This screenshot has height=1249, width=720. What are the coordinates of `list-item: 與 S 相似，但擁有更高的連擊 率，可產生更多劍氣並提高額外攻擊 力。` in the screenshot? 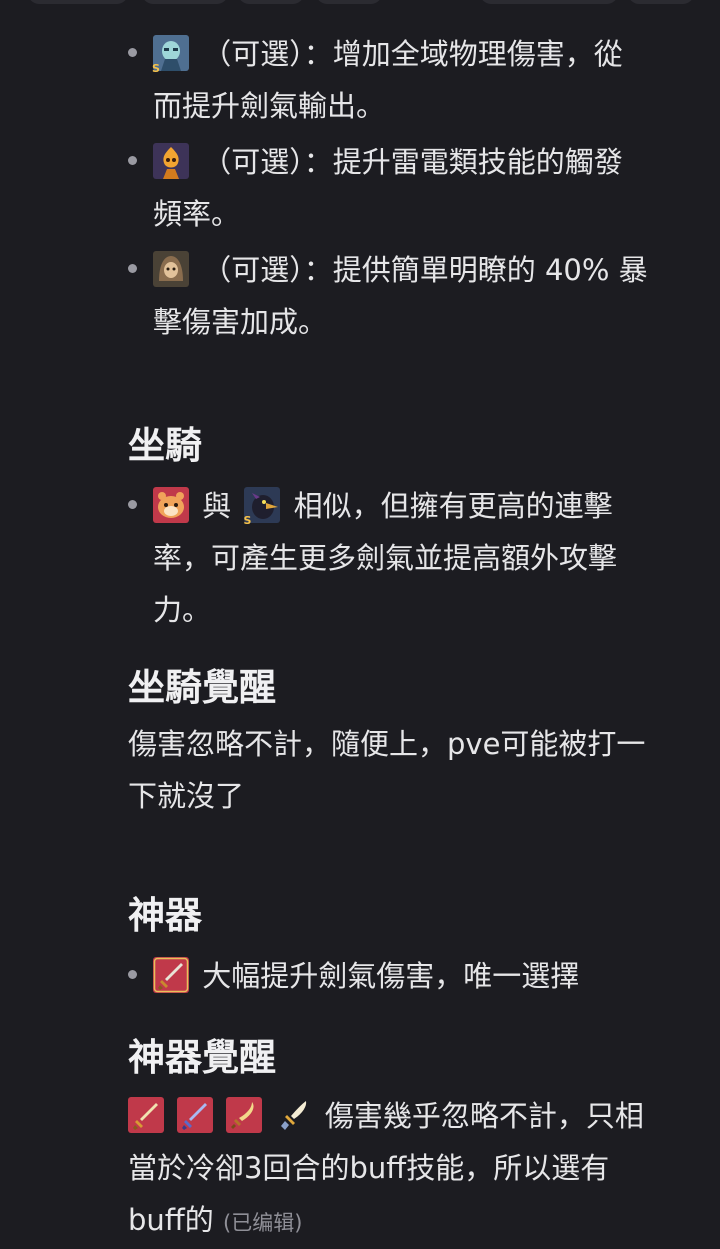 It's located at (408, 558).